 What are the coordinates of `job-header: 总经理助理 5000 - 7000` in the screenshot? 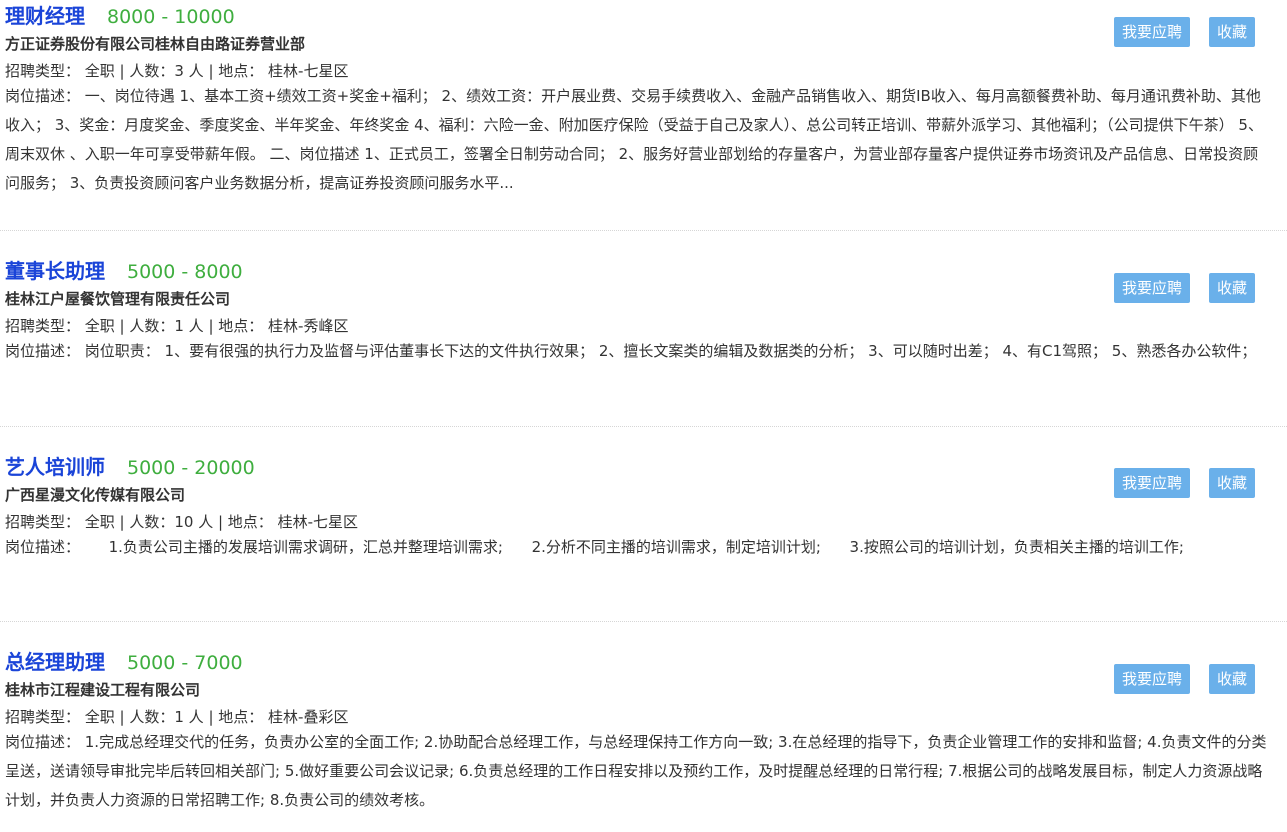 It's located at (646, 660).